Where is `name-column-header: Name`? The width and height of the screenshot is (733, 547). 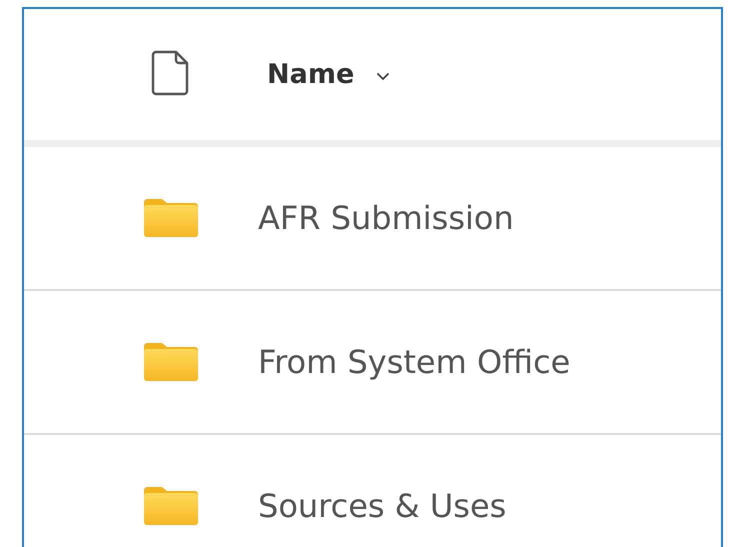
name-column-header: Name is located at coordinates (310, 74).